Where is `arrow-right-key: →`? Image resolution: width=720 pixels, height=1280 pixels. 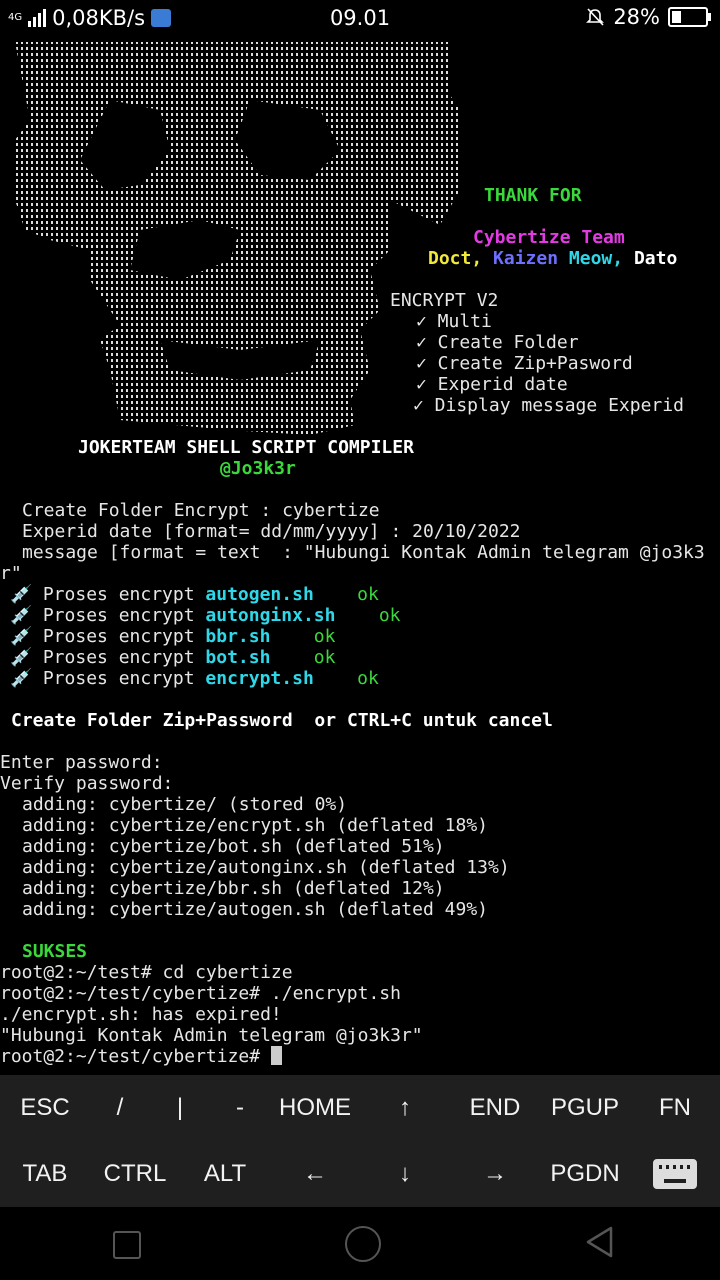
arrow-right-key: → is located at coordinates (495, 1174).